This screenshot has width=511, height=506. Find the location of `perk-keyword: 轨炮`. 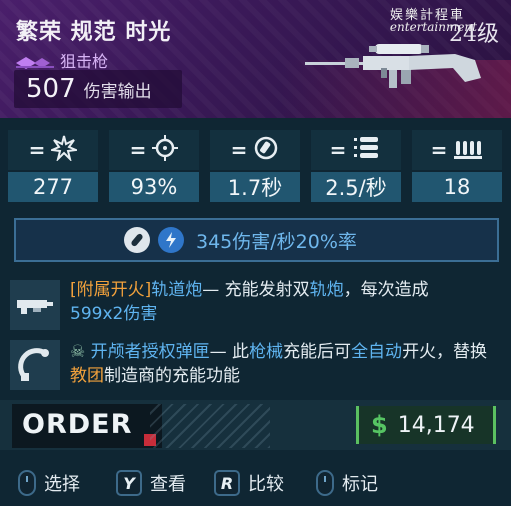

perk-keyword: 轨炮 is located at coordinates (326, 290).